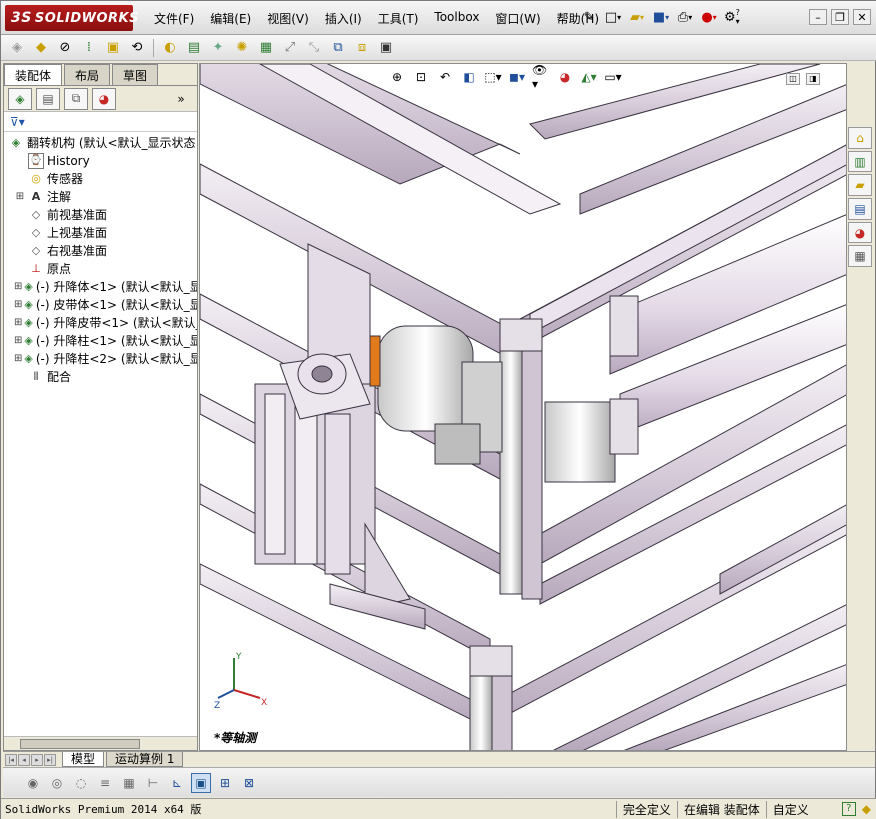 The width and height of the screenshot is (876, 819). Describe the element at coordinates (83, 759) in the screenshot. I see `tab-model: 模型` at that location.